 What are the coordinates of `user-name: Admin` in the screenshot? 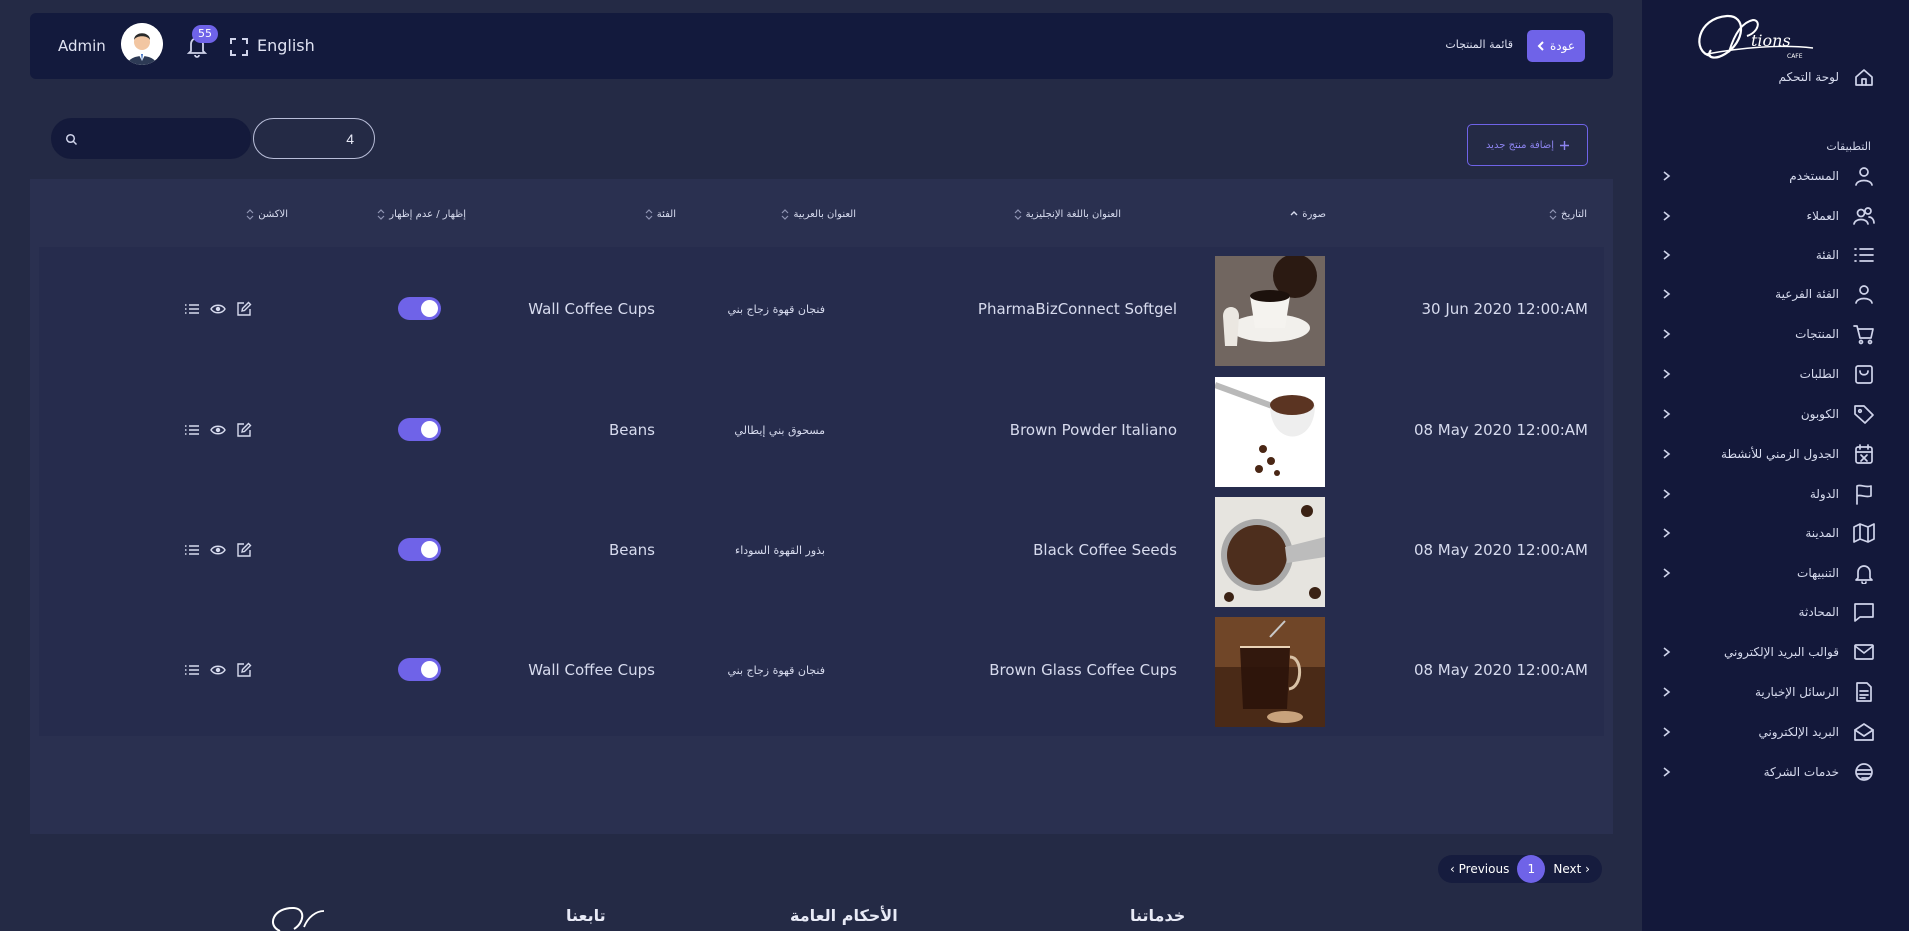 It's located at (82, 46).